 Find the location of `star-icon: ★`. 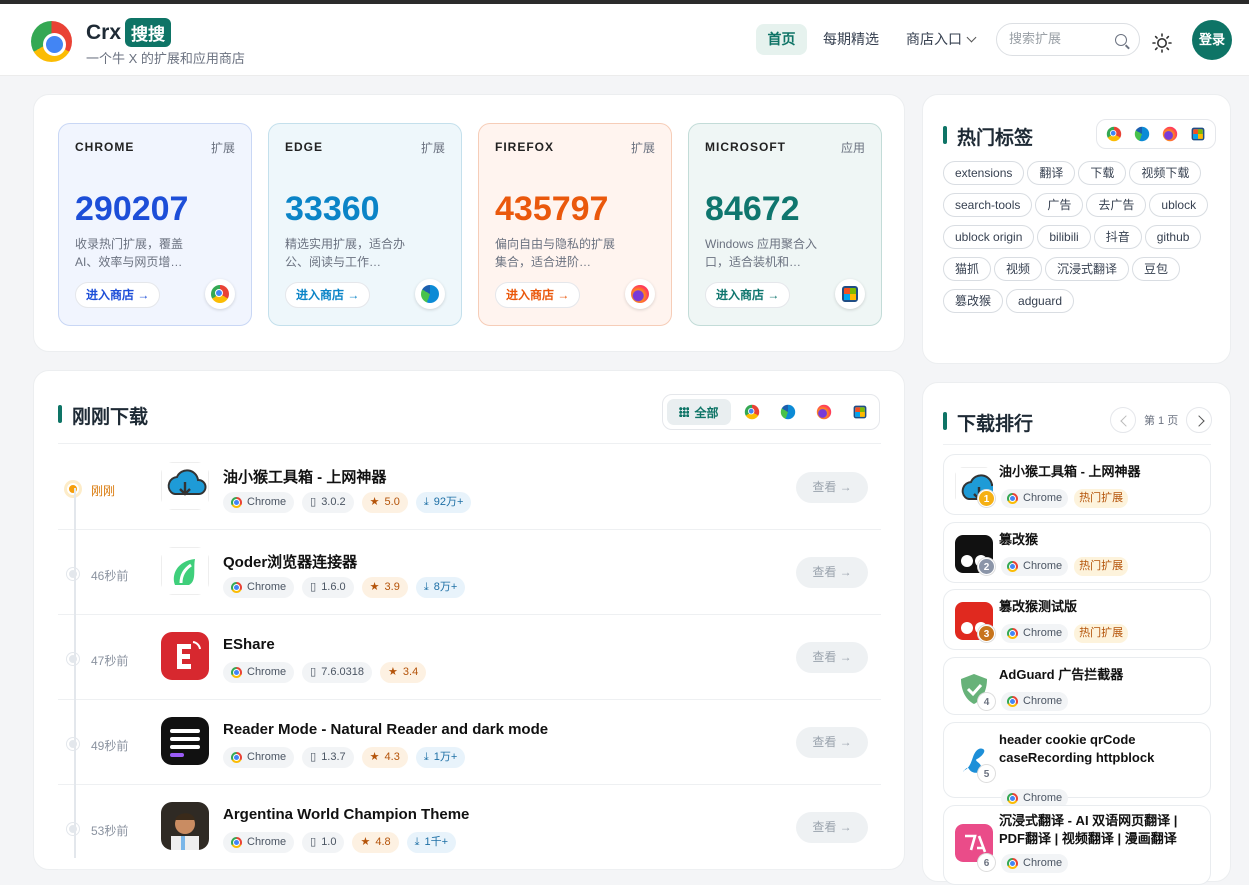

star-icon: ★ is located at coordinates (374, 502).